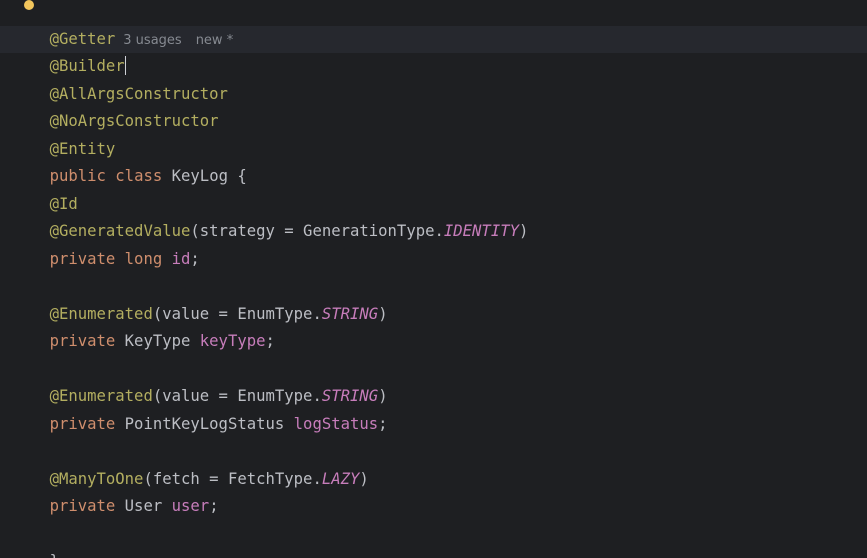 This screenshot has height=558, width=867. What do you see at coordinates (152, 40) in the screenshot?
I see `usages-hint: 3 usages` at bounding box center [152, 40].